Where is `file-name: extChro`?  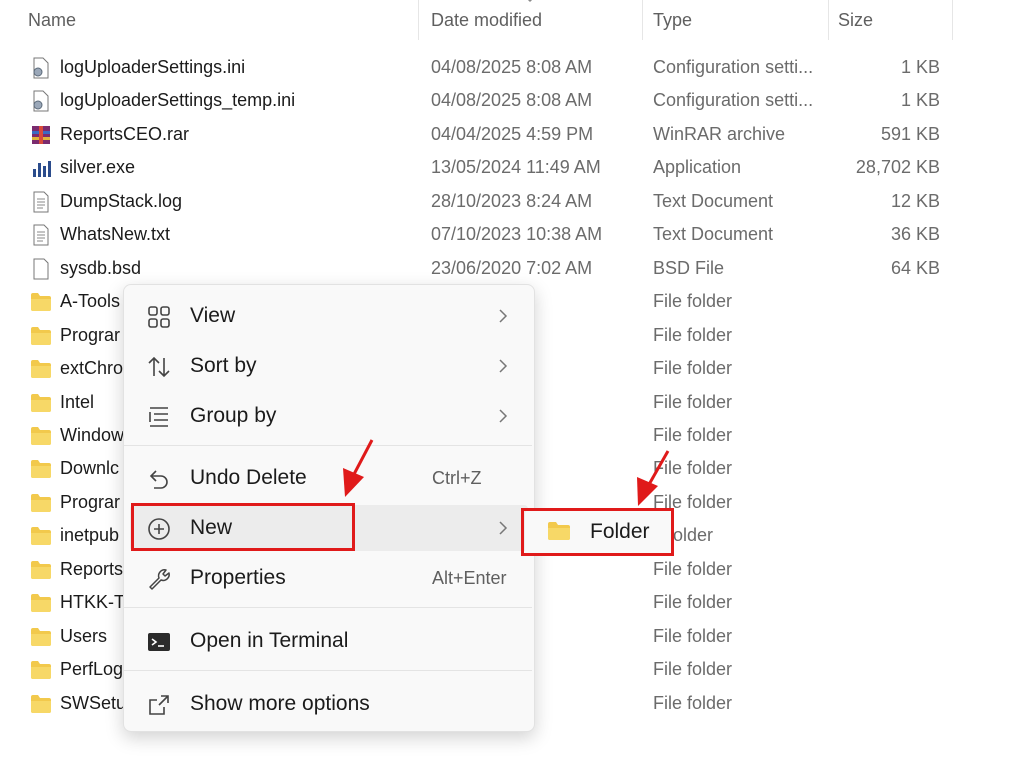
file-name: extChro is located at coordinates (92, 368).